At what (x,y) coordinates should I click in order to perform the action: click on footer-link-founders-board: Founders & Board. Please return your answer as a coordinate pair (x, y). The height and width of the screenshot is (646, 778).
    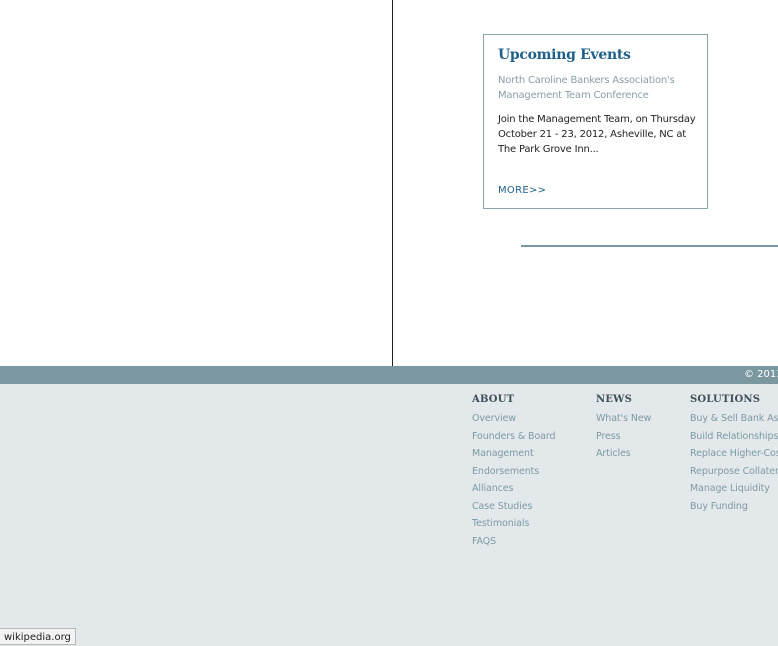
    Looking at the image, I should click on (514, 437).